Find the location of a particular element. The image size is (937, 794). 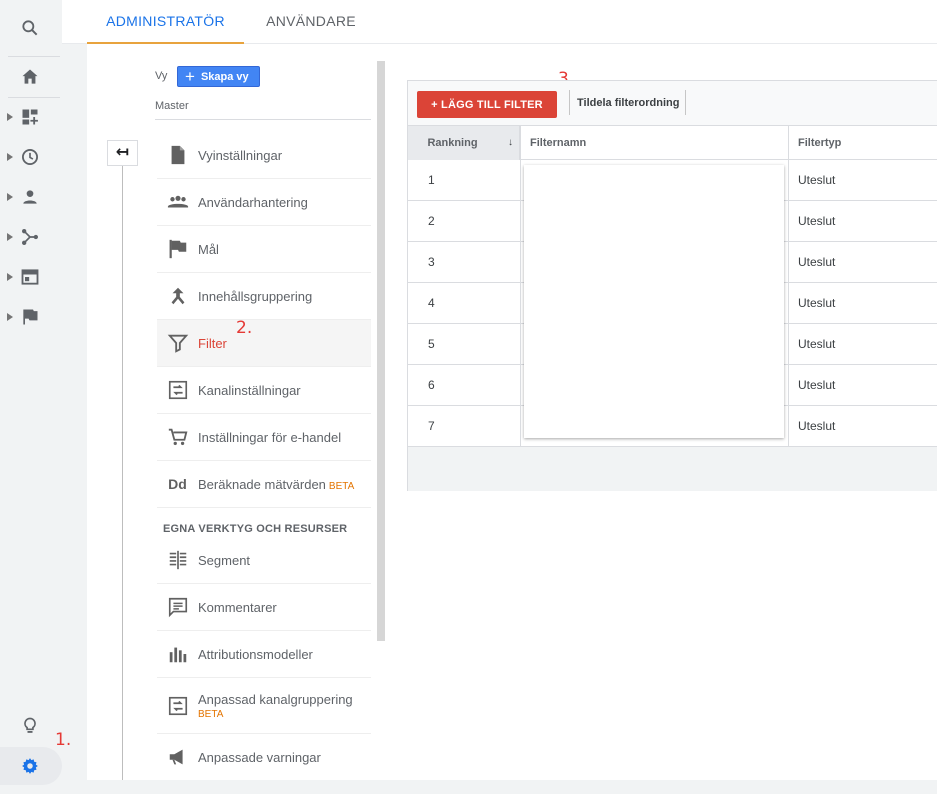

filter-toolbar: + LÄGG TILL FILTER Tildela filterordning is located at coordinates (672, 103).